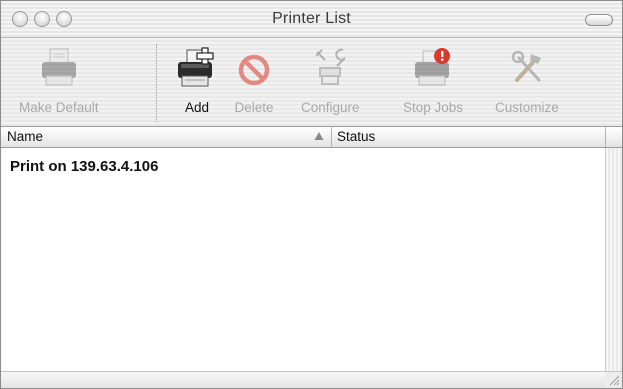 The height and width of the screenshot is (389, 623). I want to click on column-header-name: Name, so click(25, 136).